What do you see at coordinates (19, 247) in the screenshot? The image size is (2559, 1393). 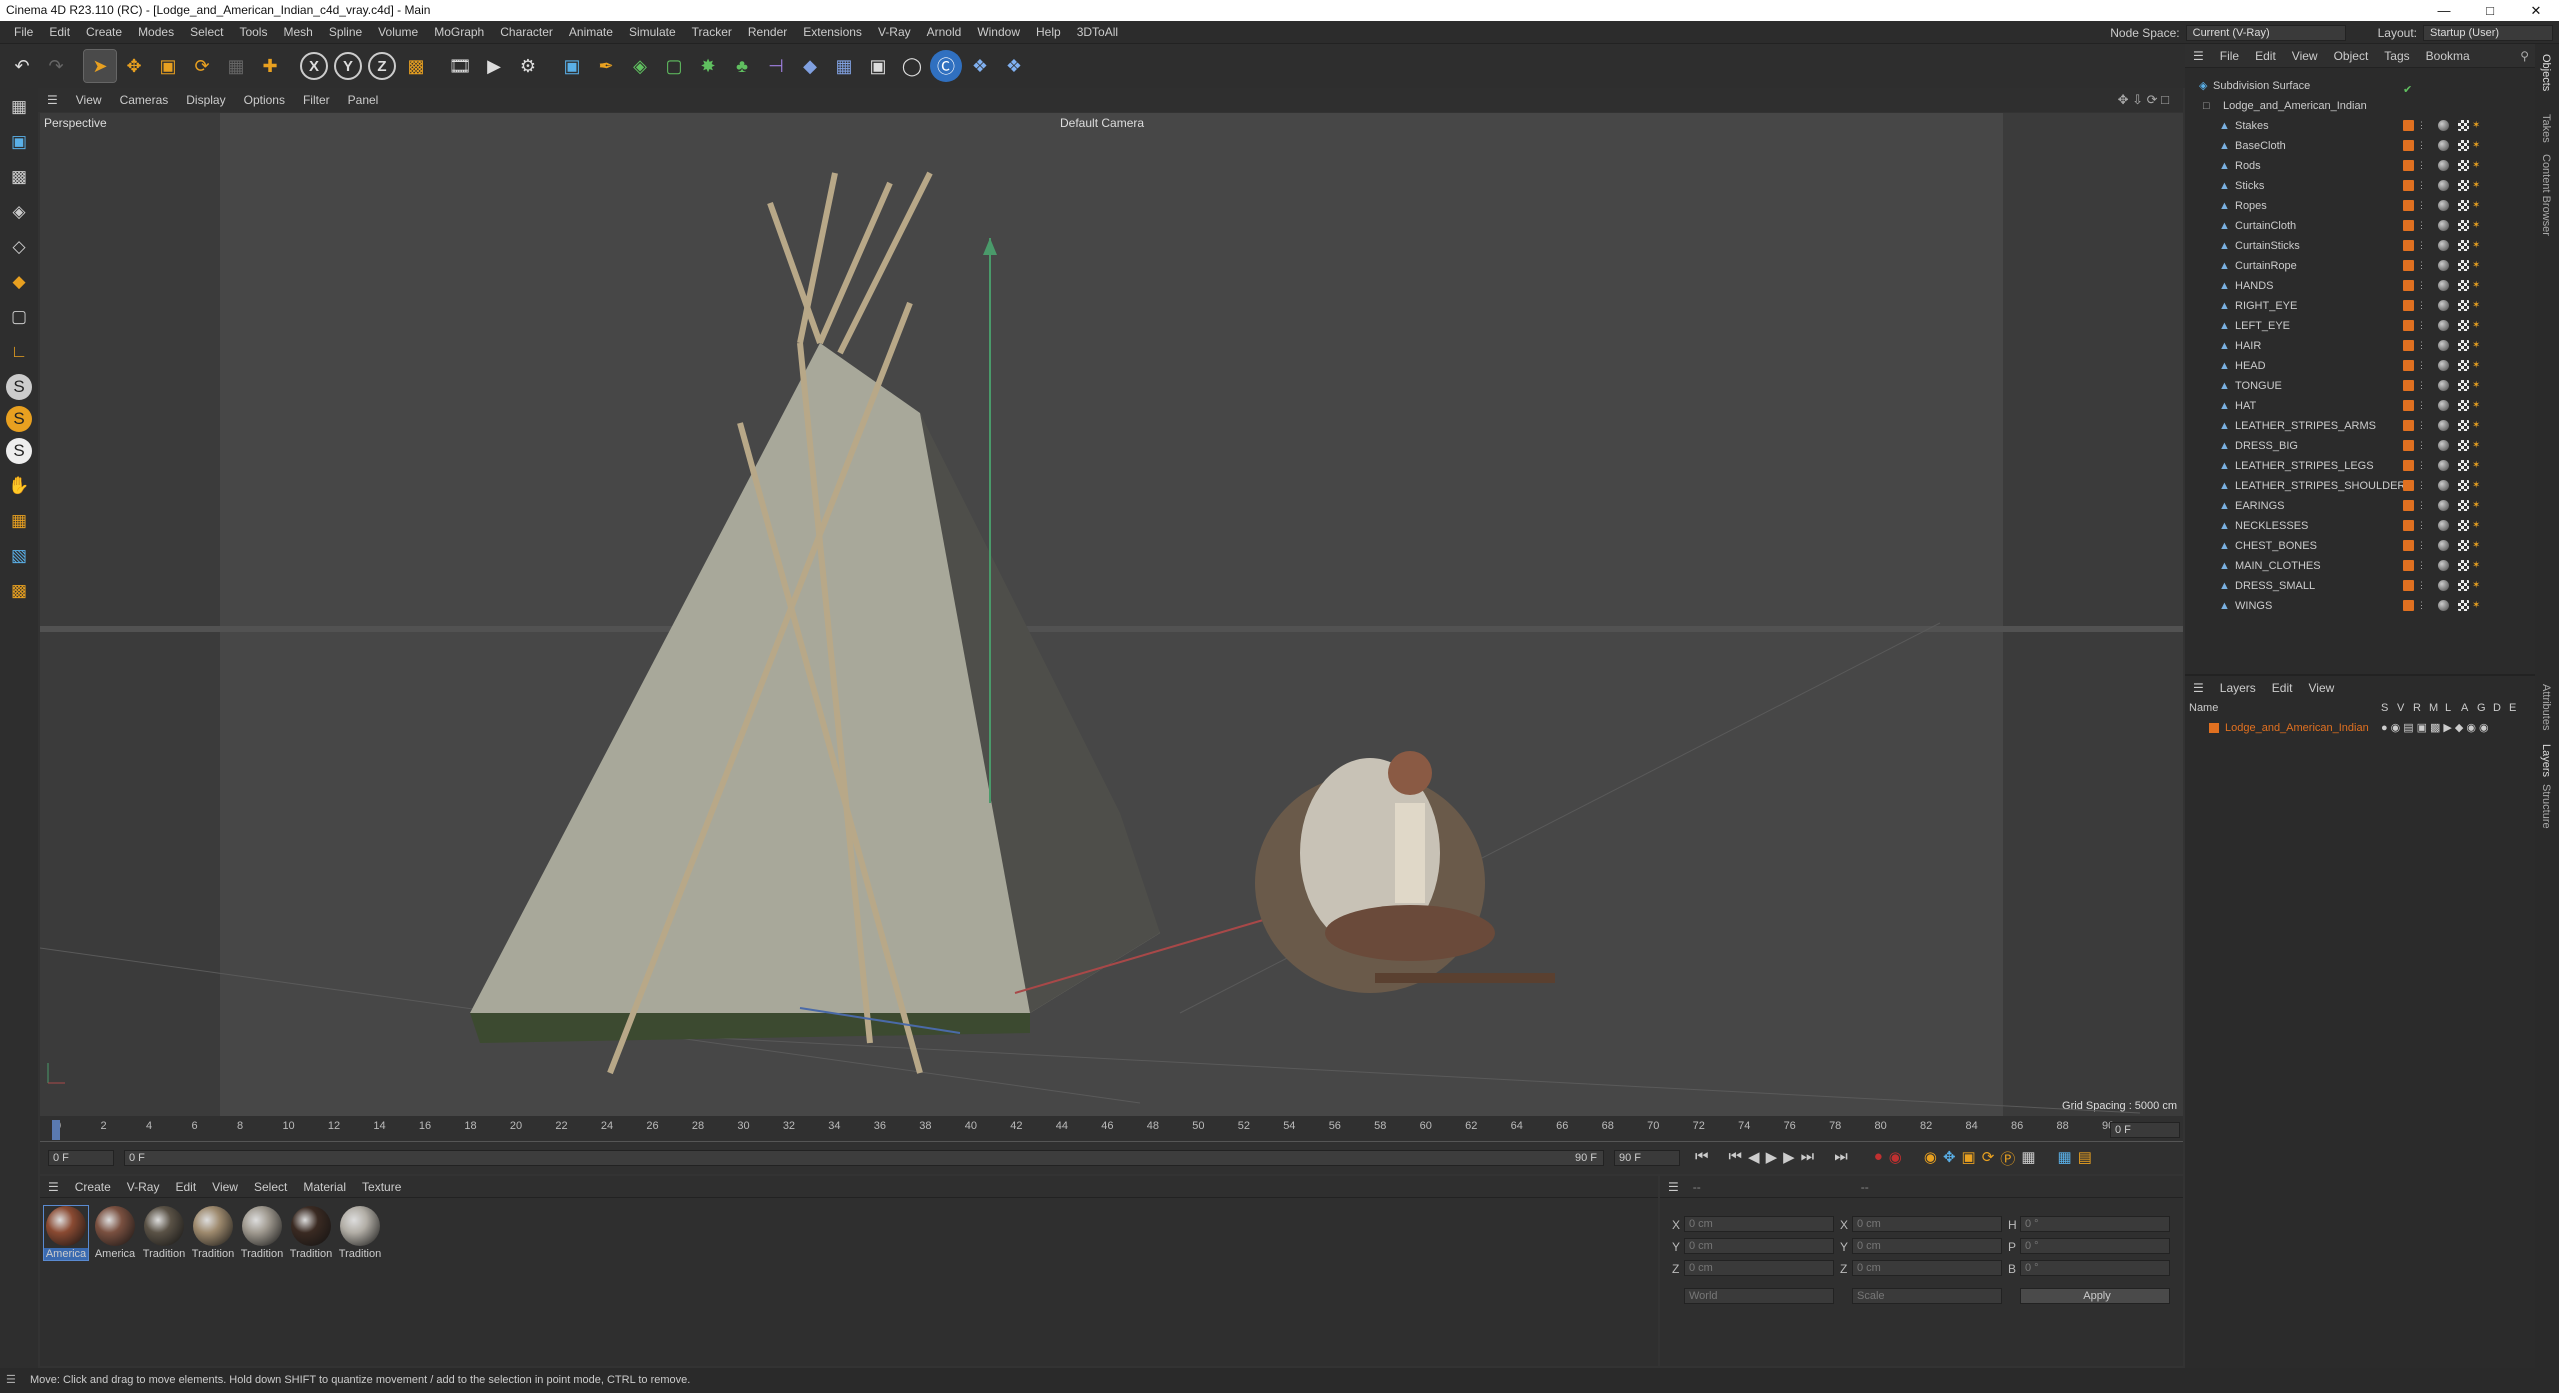 I see `edges-mode-icon: ◇` at bounding box center [19, 247].